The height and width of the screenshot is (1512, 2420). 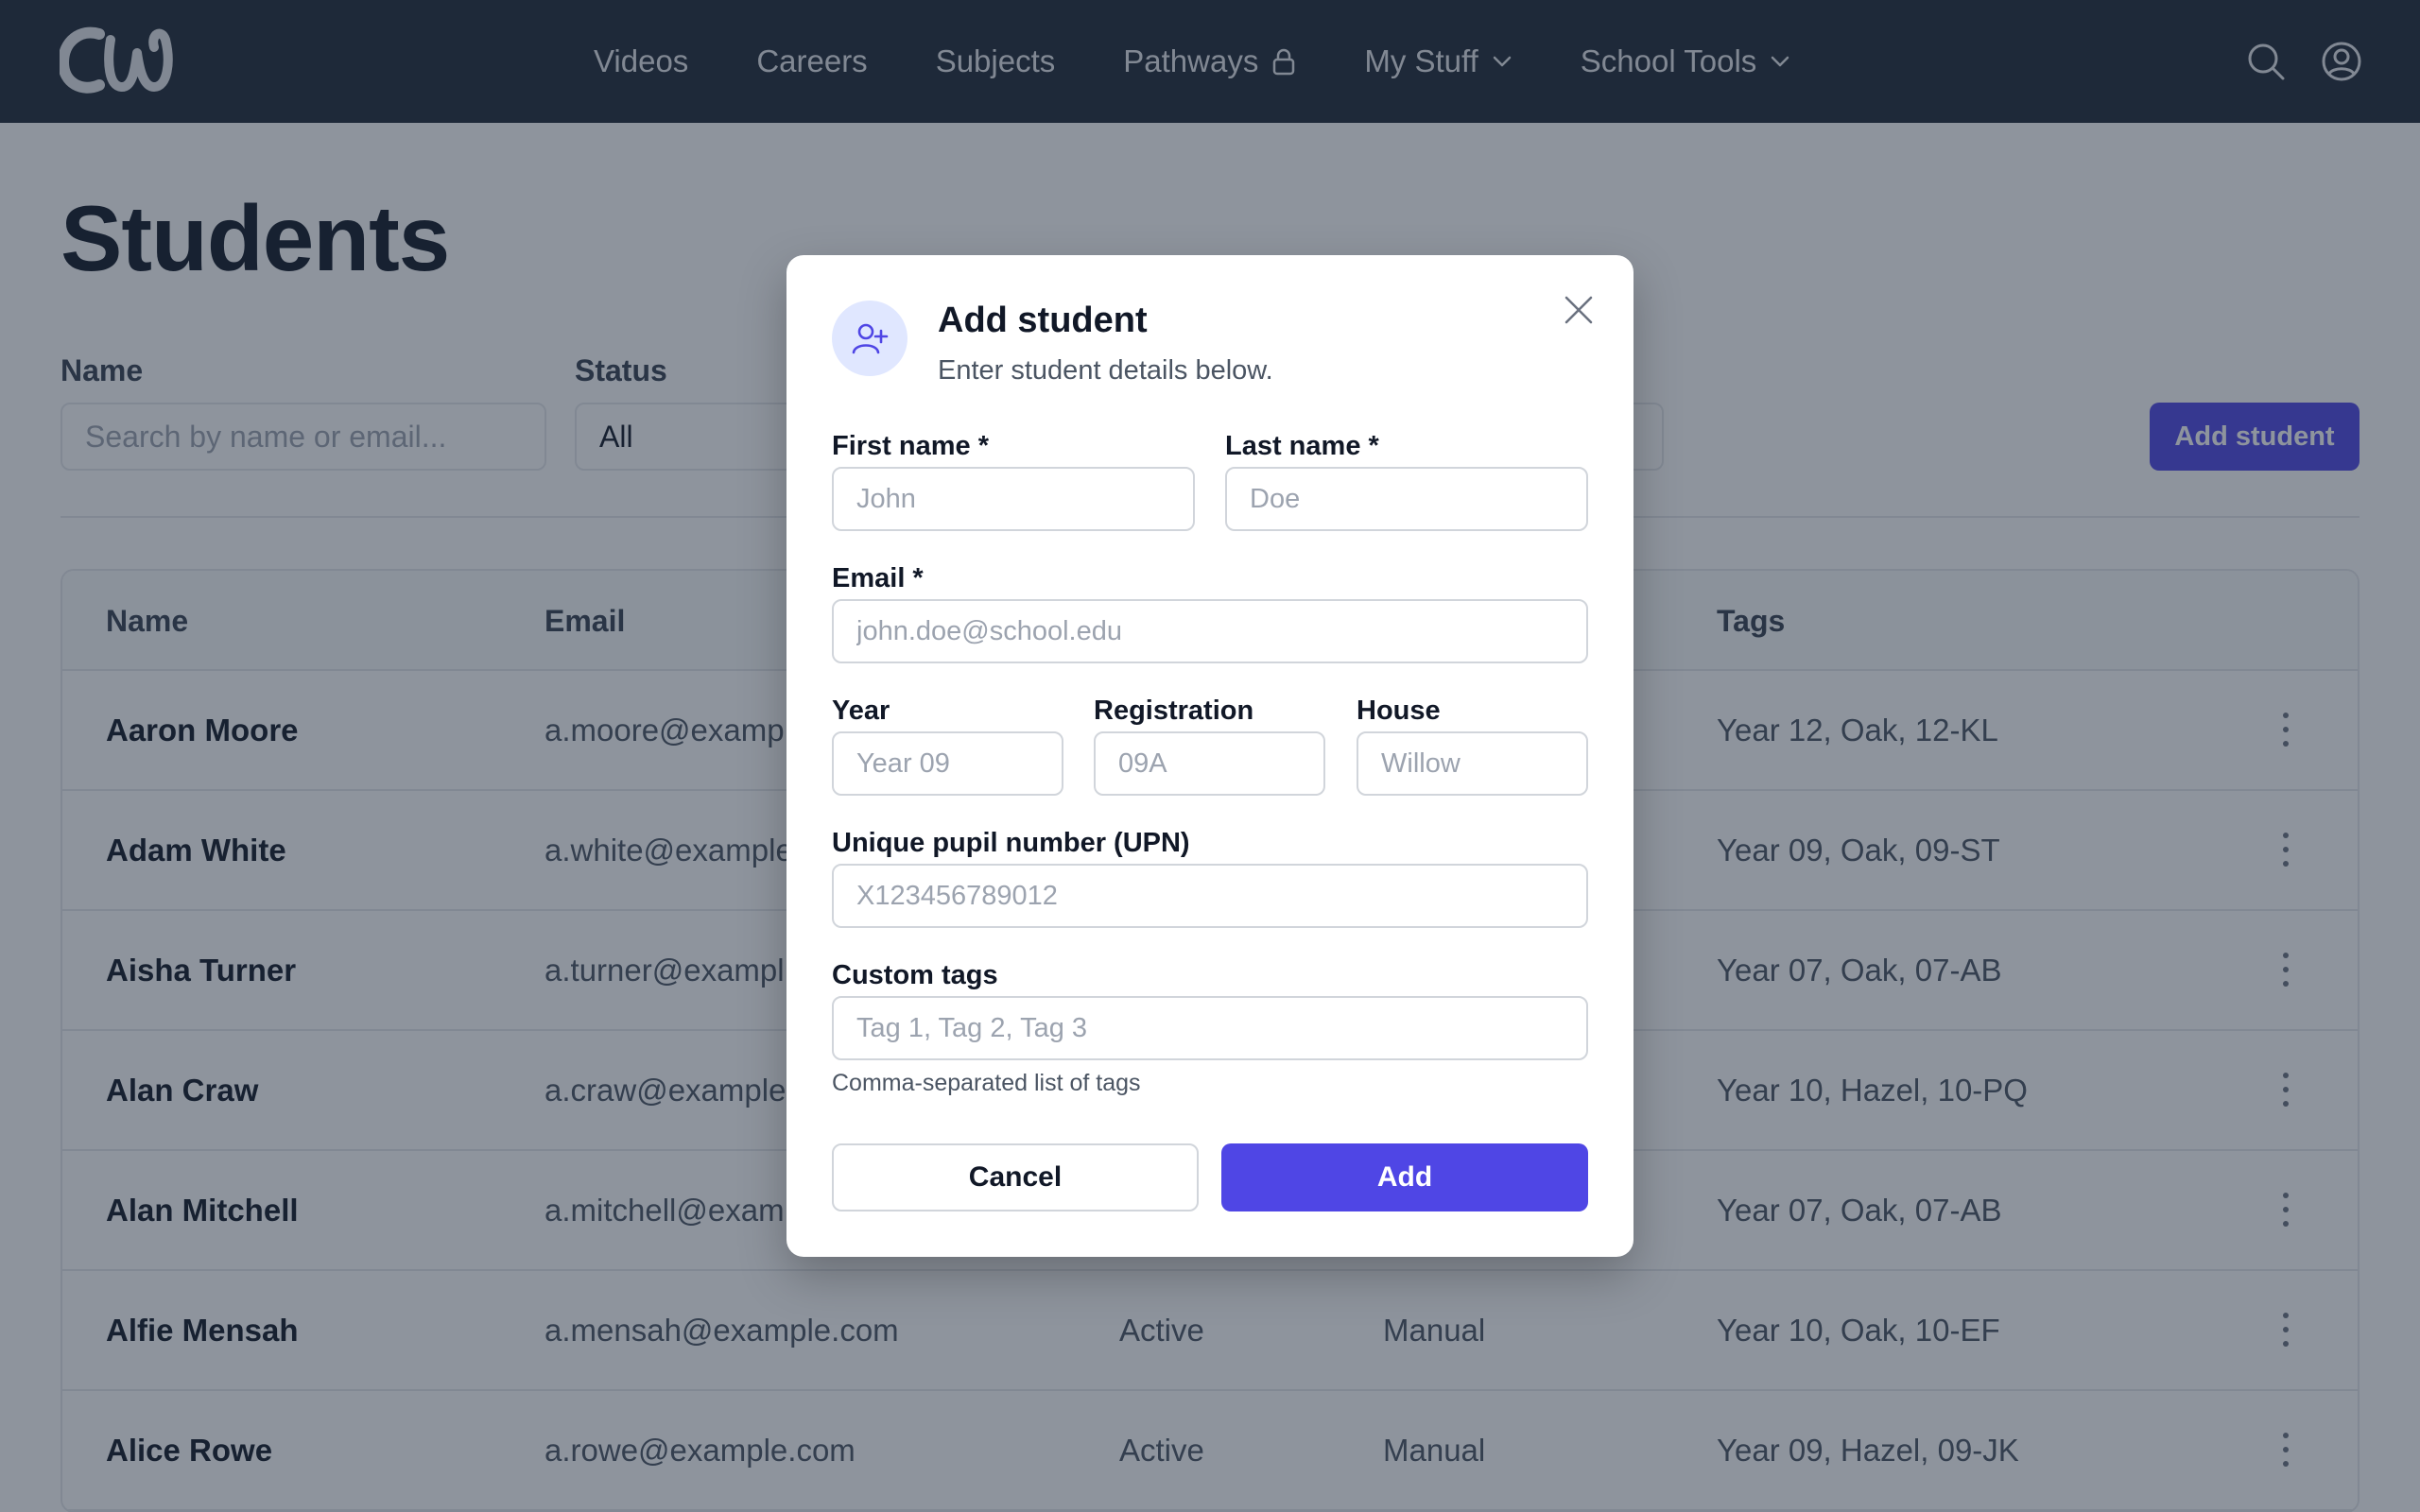 What do you see at coordinates (1210, 1028) in the screenshot?
I see `custom-tags-input` at bounding box center [1210, 1028].